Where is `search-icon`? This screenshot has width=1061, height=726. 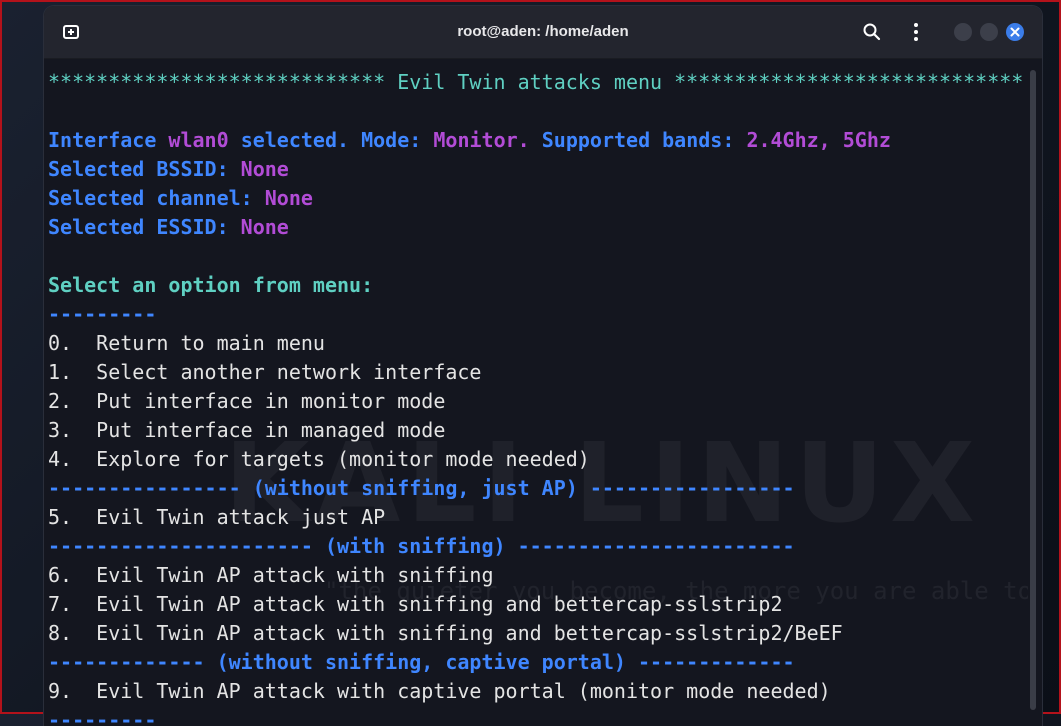 search-icon is located at coordinates (872, 32).